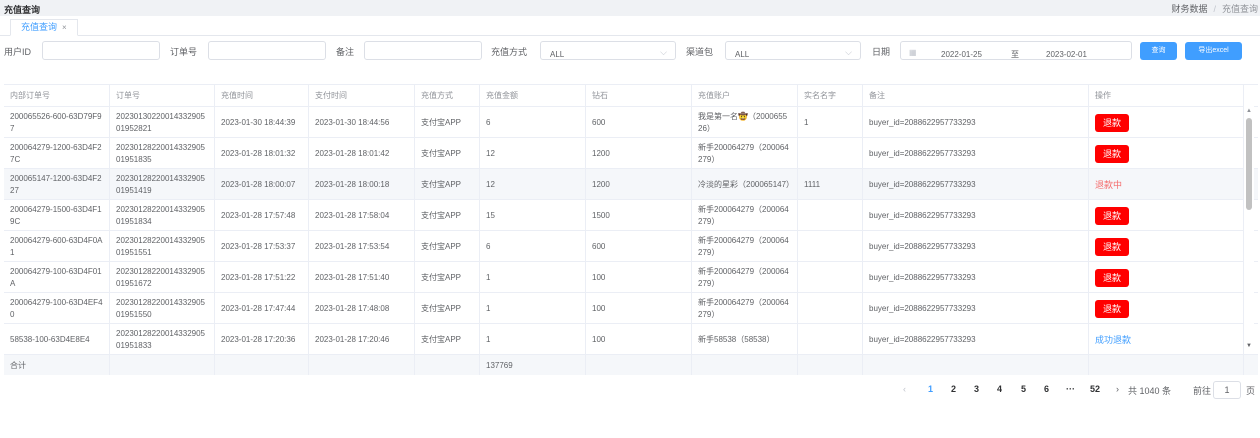 This screenshot has height=438, width=1260. I want to click on col-diamond: 钻石, so click(639, 96).